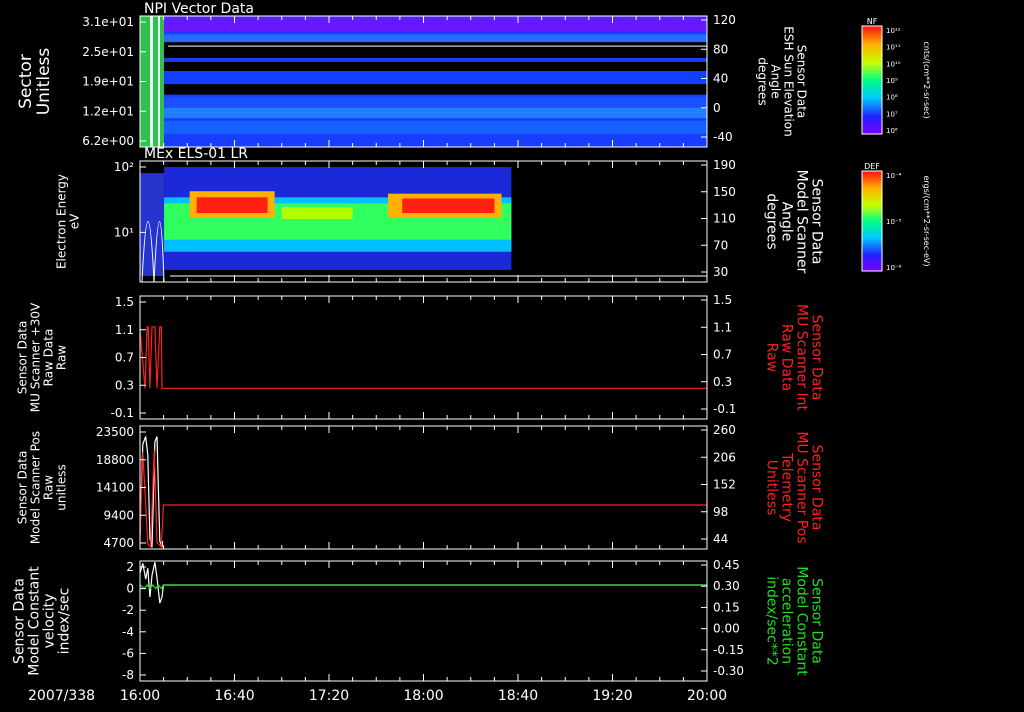  I want to click on y-tick-label: 10², so click(124, 167).